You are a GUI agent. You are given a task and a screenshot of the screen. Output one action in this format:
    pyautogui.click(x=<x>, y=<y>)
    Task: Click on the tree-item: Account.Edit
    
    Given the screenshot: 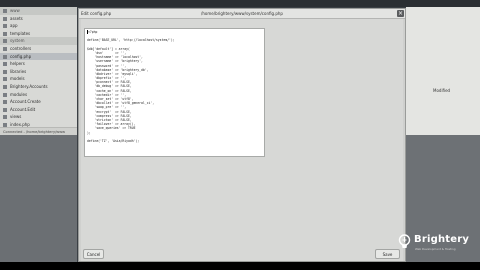 What is the action you would take?
    pyautogui.click(x=38, y=110)
    